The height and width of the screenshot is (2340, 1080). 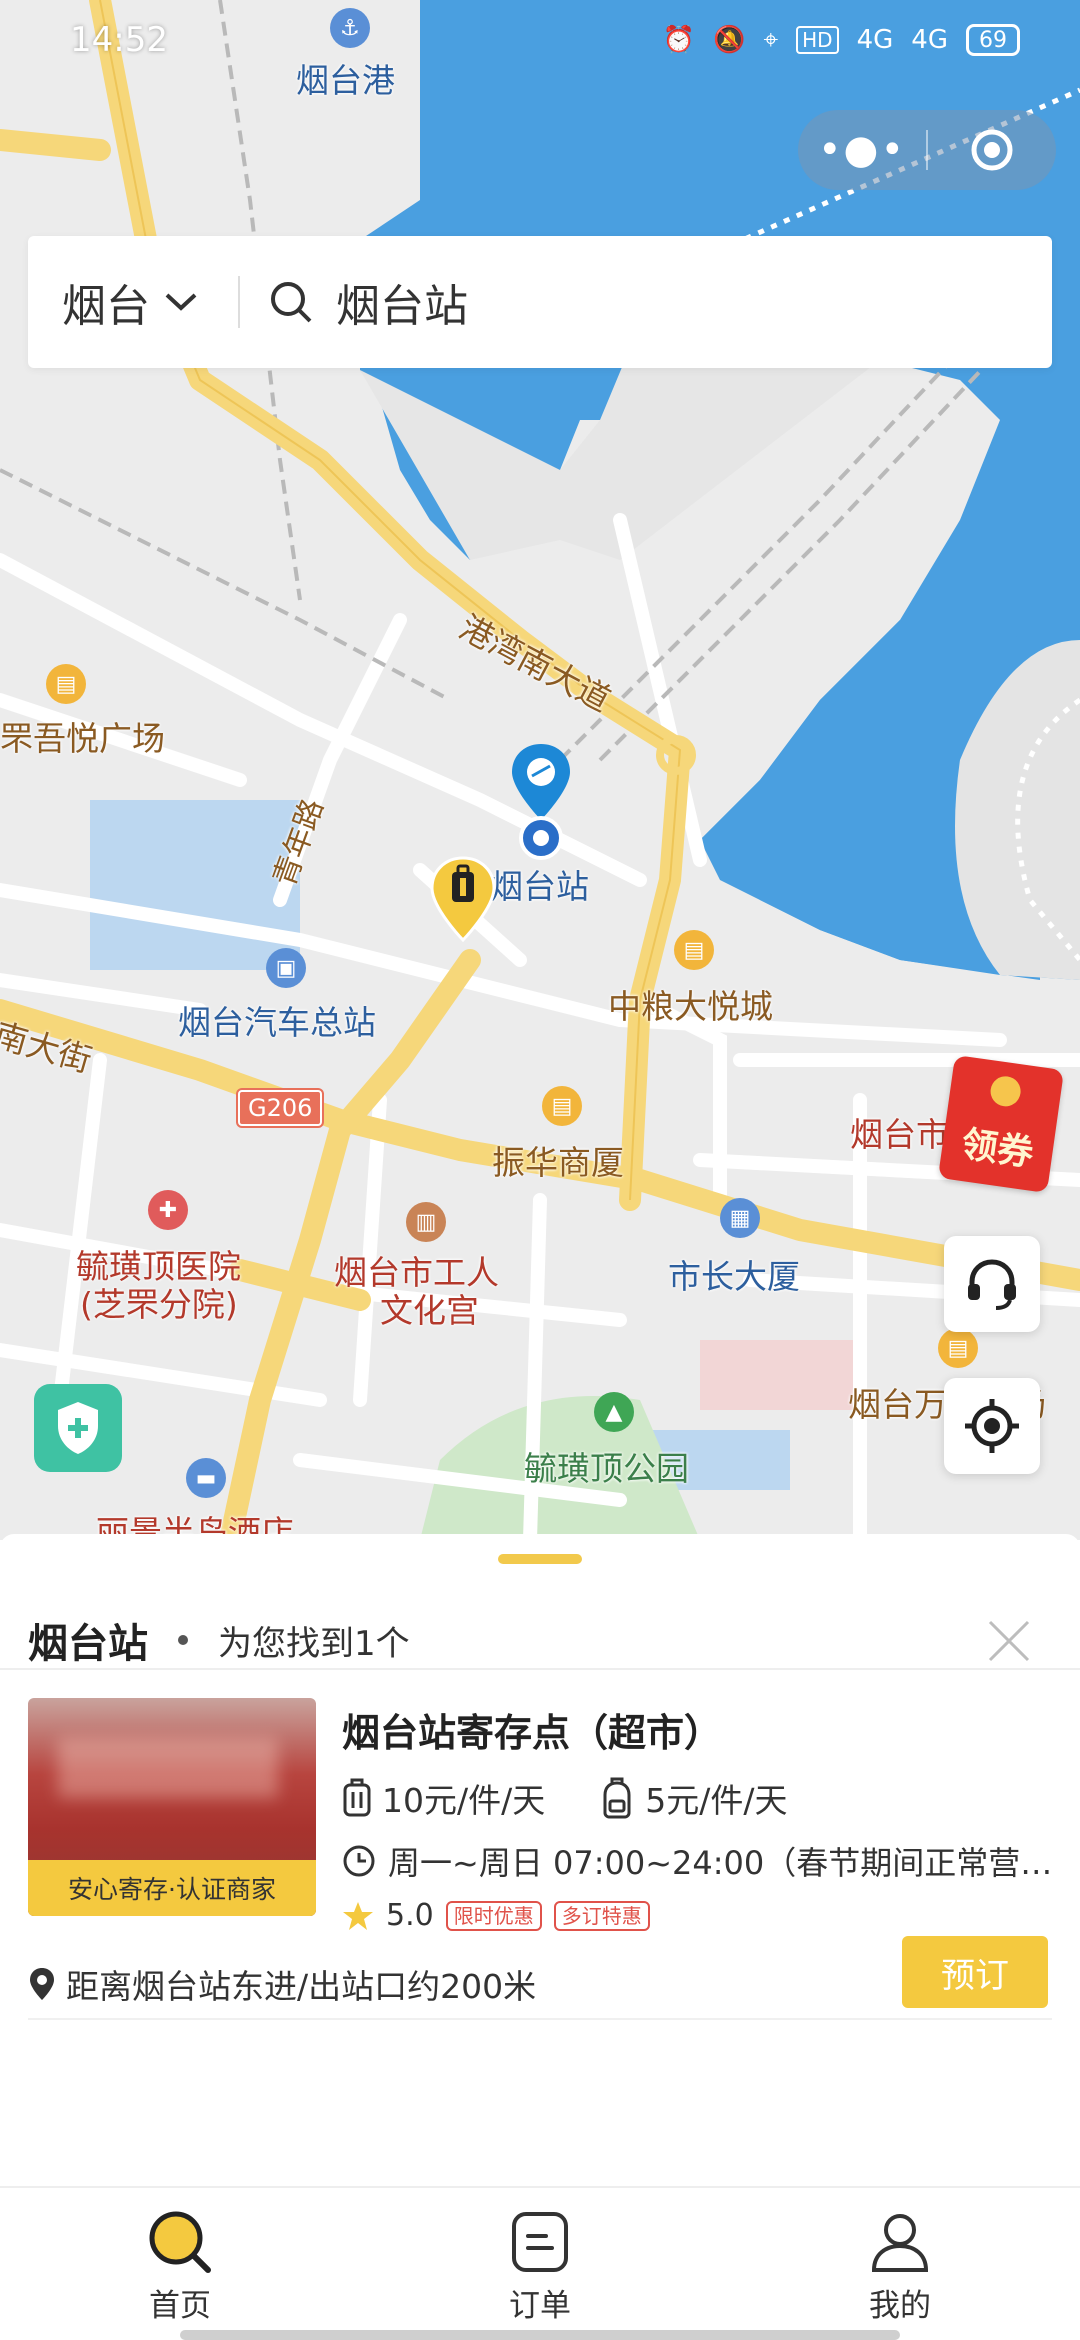 I want to click on tab-home-label: 首页, so click(x=180, y=2306).